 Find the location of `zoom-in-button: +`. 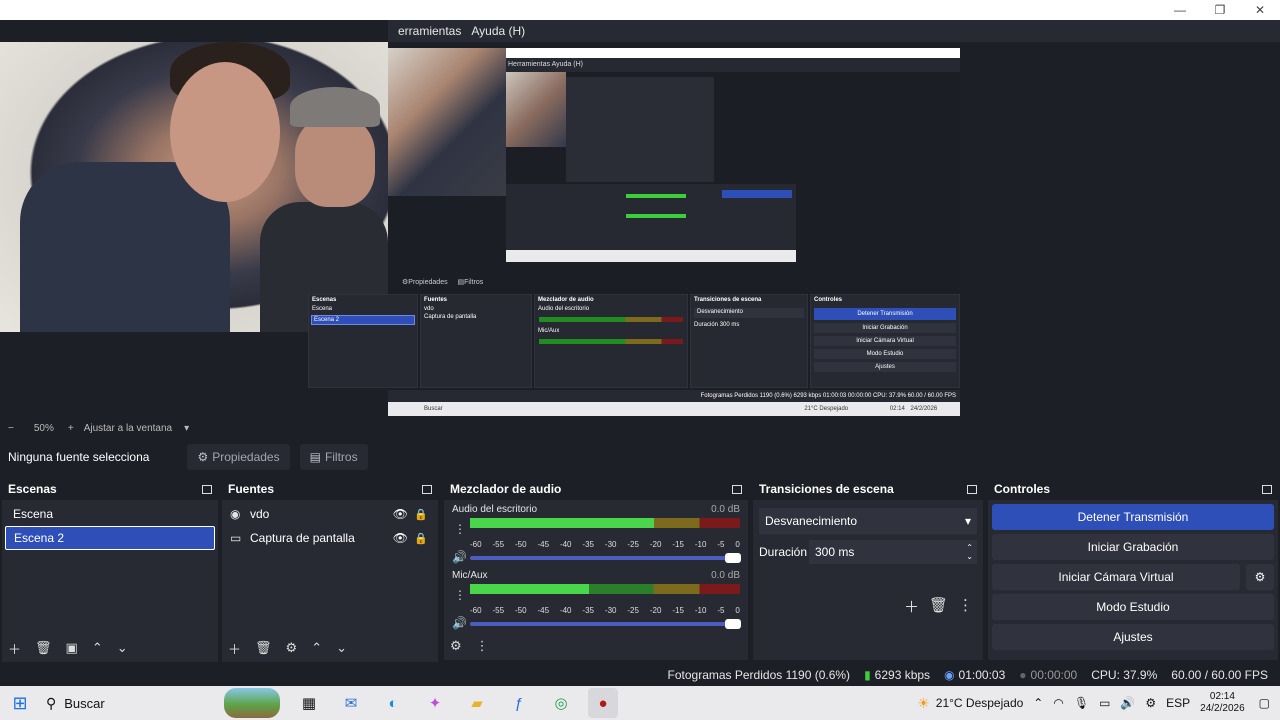

zoom-in-button: + is located at coordinates (71, 428).